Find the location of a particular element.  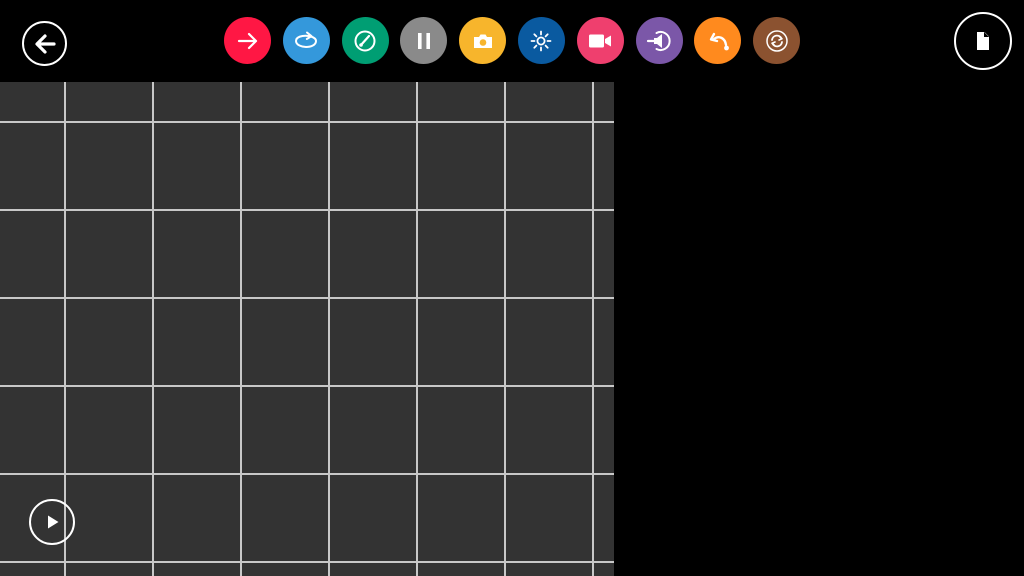

back-button is located at coordinates (44, 43).